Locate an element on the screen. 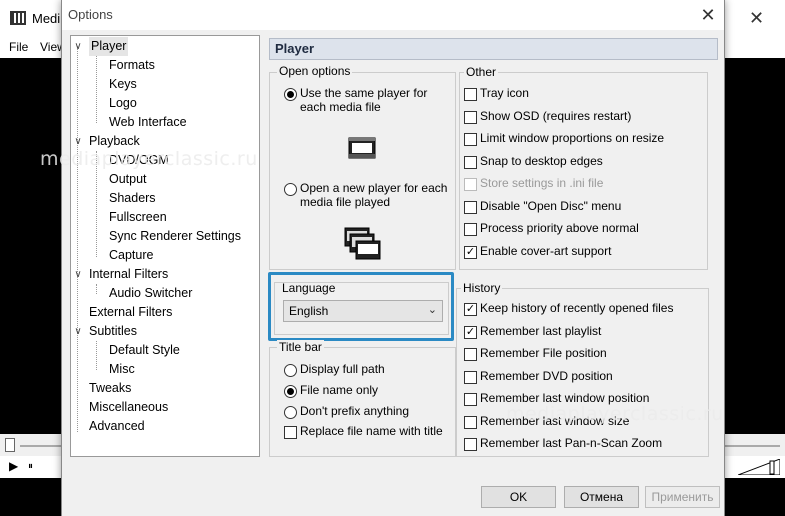  history-option-label: Remember last Pan-n-Scan Zoom is located at coordinates (571, 443).